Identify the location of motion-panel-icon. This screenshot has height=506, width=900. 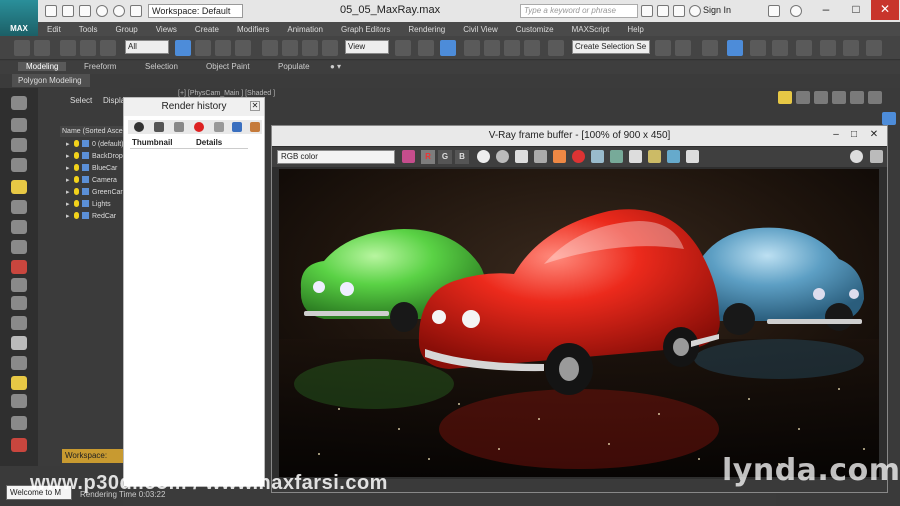
(839, 97).